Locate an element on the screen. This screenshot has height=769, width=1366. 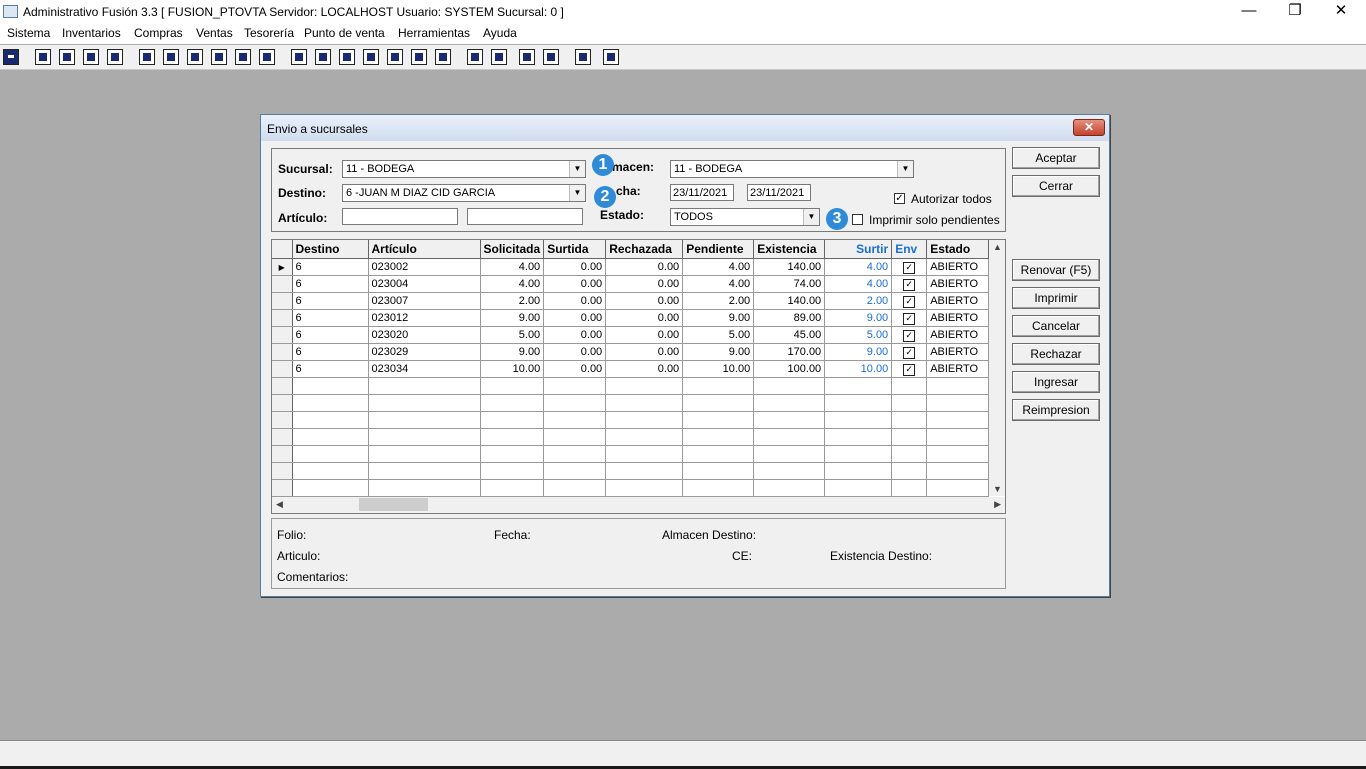
close-window-button: ✕ is located at coordinates (1341, 12).